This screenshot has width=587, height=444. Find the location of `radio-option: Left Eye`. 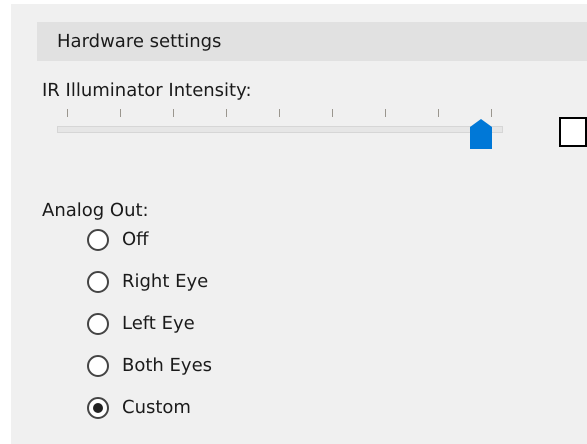

radio-option: Left Eye is located at coordinates (337, 324).